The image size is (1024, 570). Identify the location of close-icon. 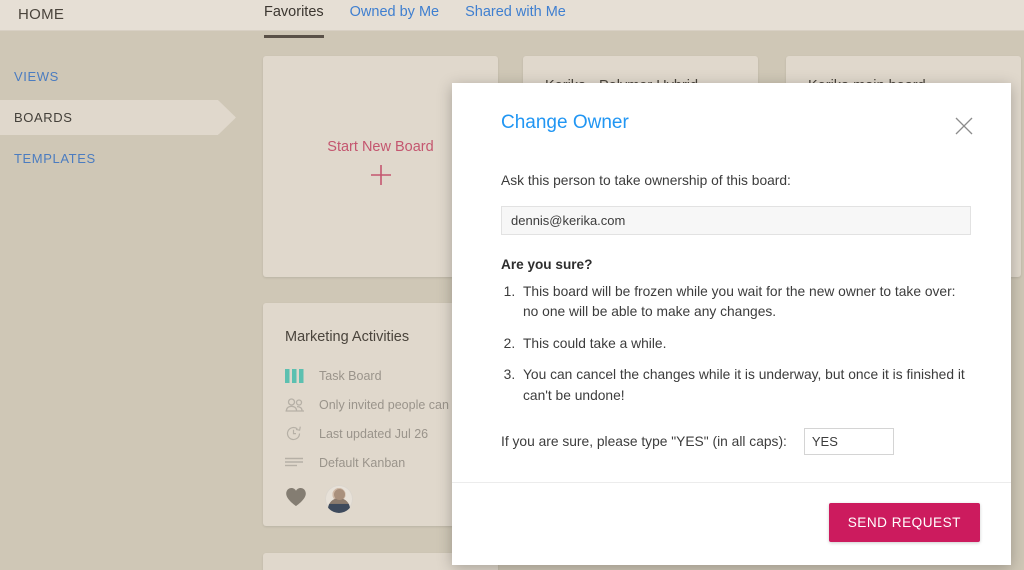
(964, 126).